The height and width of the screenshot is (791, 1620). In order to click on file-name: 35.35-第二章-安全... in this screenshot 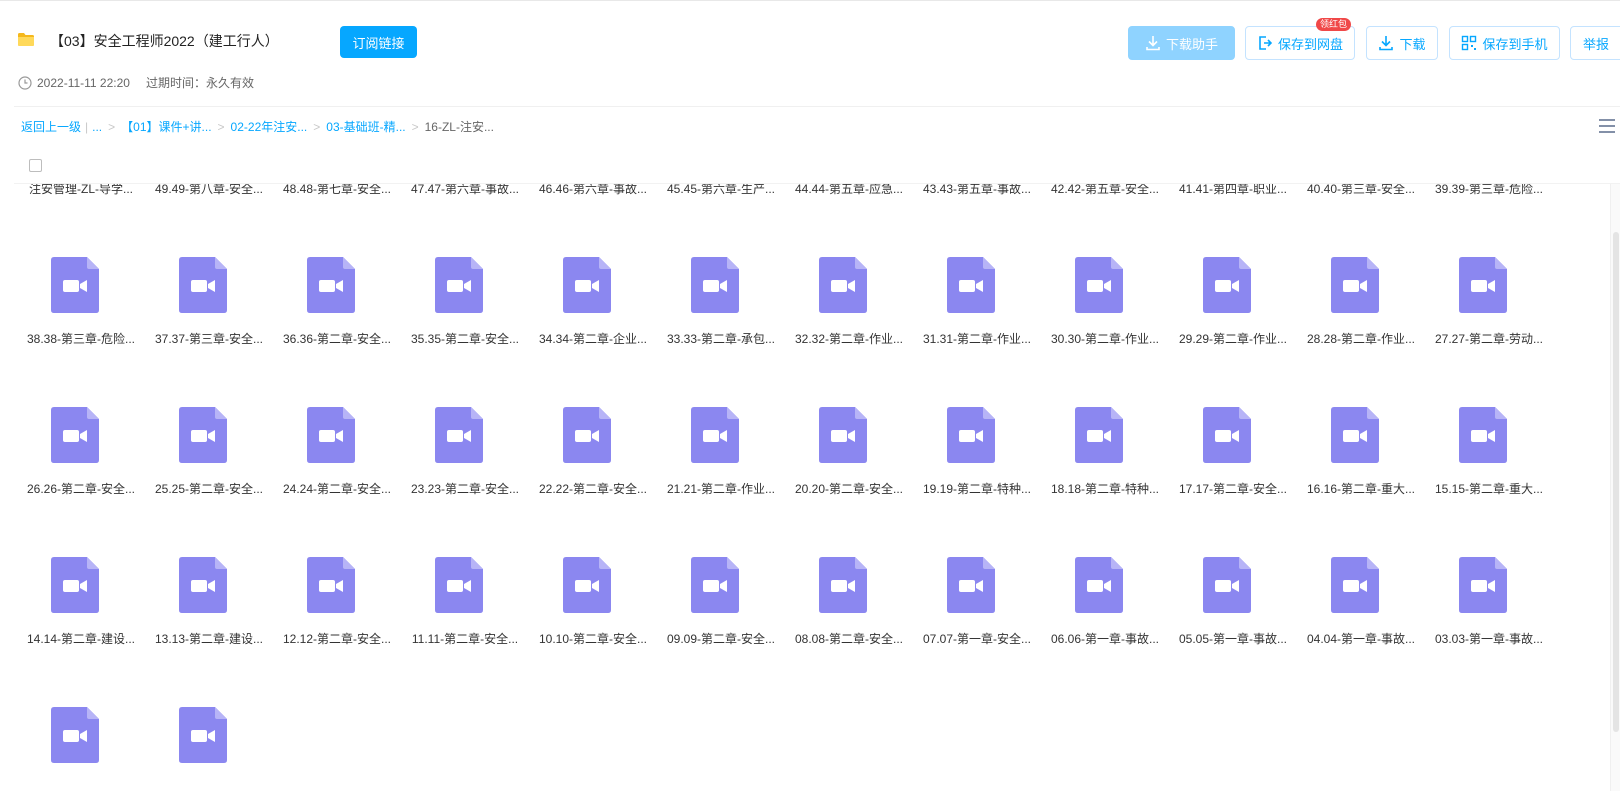, I will do `click(465, 339)`.